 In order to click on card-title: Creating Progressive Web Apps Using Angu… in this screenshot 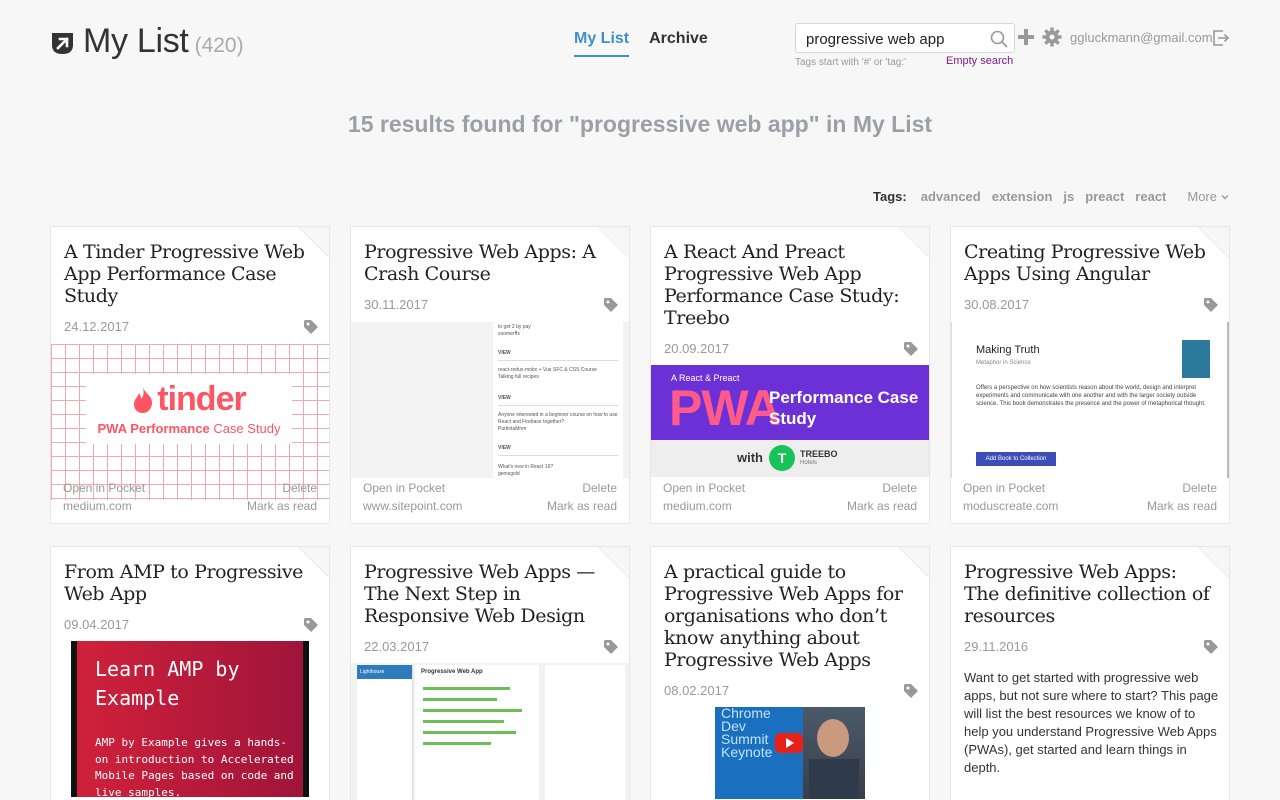, I will do `click(1088, 263)`.